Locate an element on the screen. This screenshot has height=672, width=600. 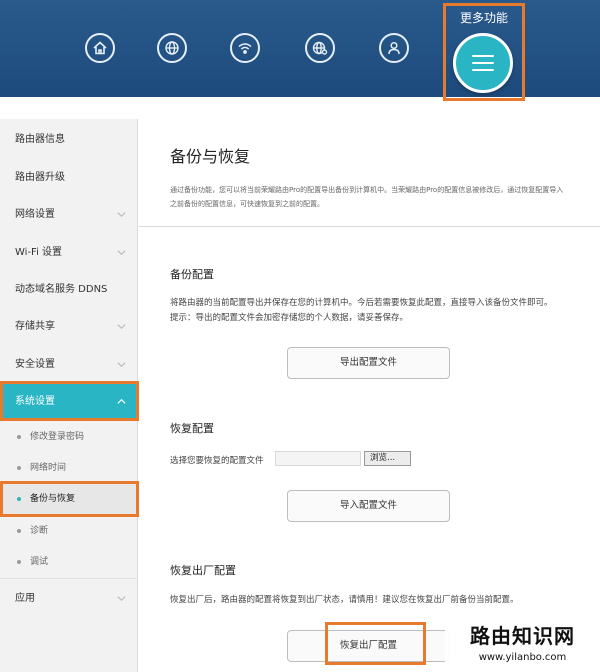
sidebar-subitem-diagnose: 诊断 is located at coordinates (69, 531).